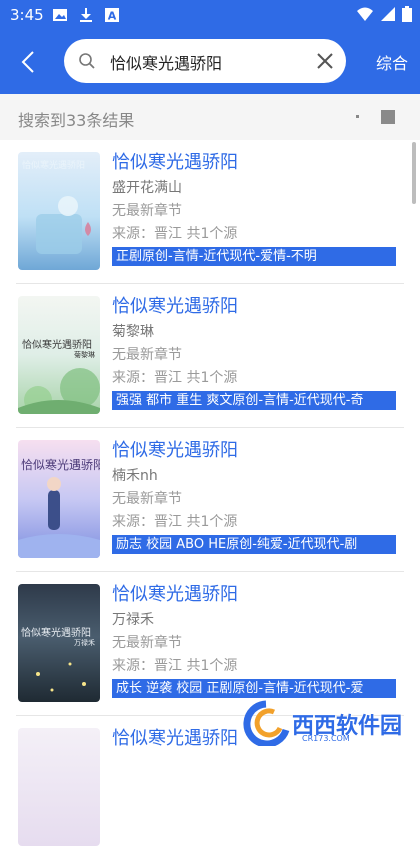 This screenshot has width=420, height=860. I want to click on sort-filter-button: 综合, so click(392, 62).